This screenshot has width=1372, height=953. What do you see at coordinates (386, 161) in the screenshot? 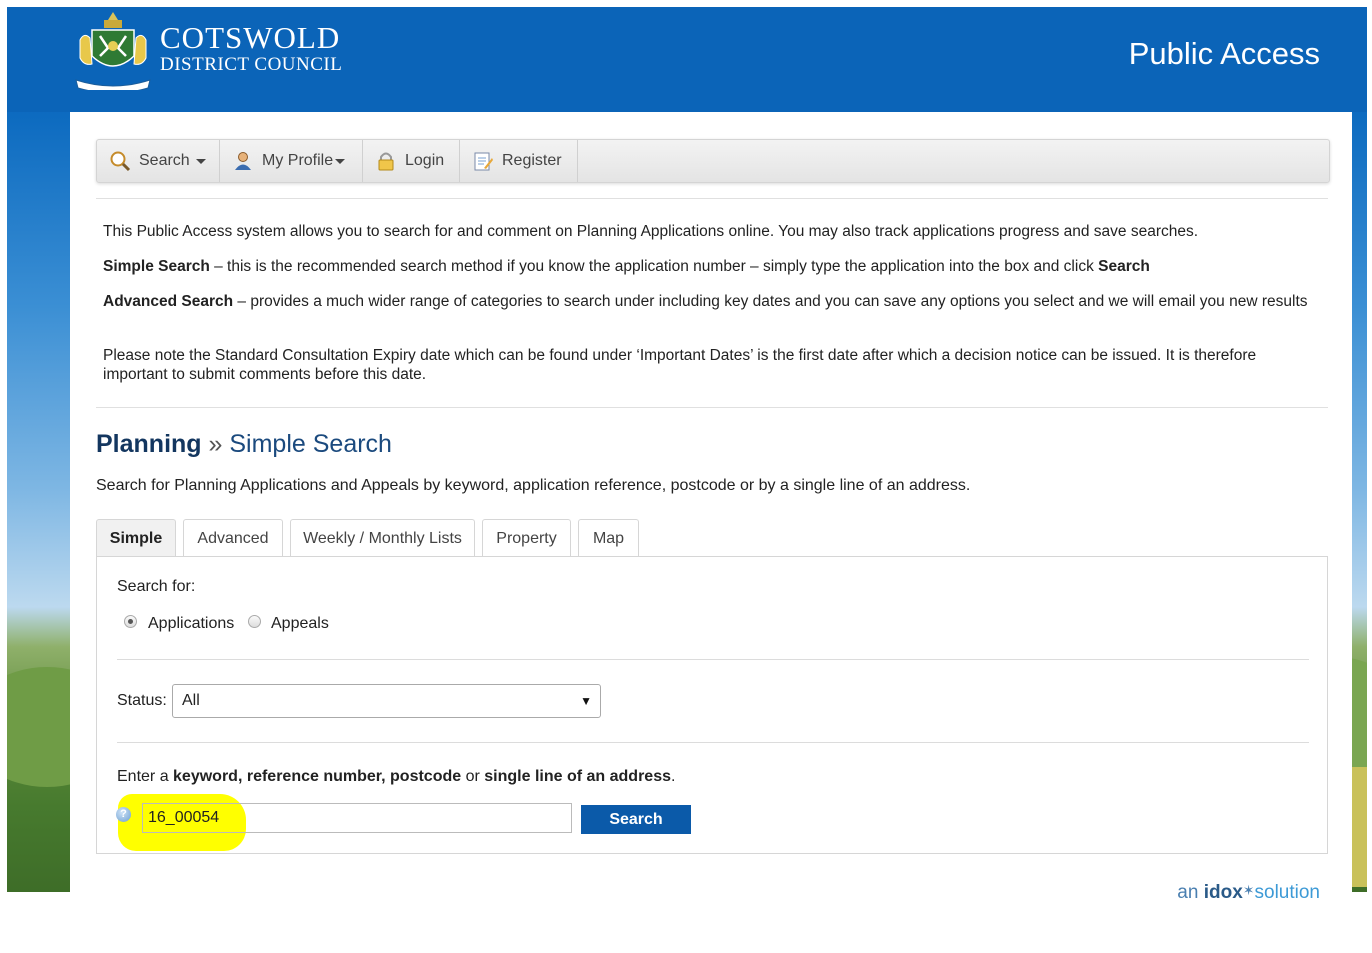
I see `padlock-icon` at bounding box center [386, 161].